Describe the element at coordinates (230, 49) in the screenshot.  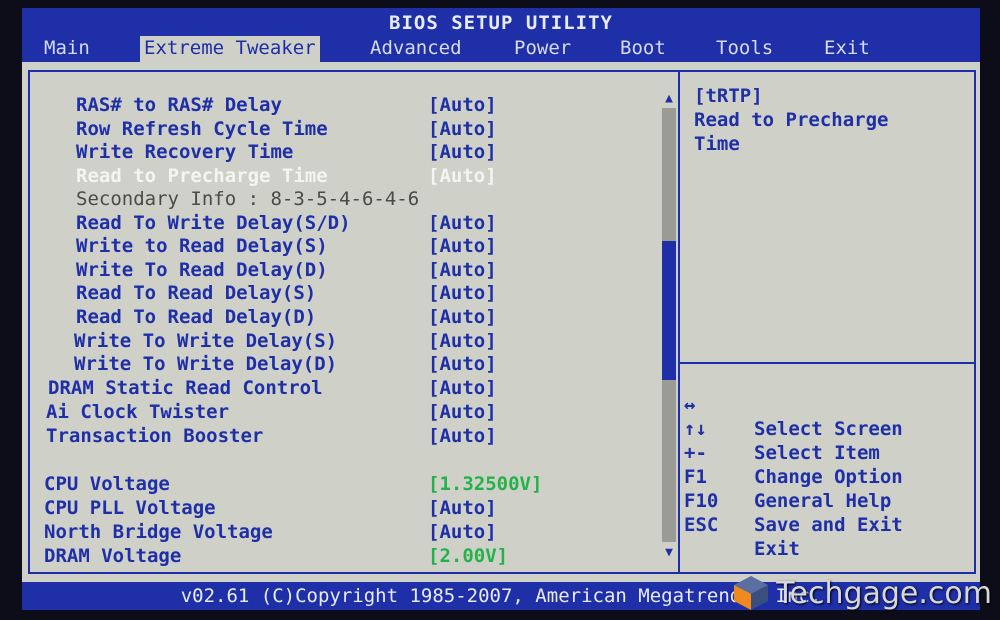
I see `tab-extreme-tweaker: Extreme Tweaker` at that location.